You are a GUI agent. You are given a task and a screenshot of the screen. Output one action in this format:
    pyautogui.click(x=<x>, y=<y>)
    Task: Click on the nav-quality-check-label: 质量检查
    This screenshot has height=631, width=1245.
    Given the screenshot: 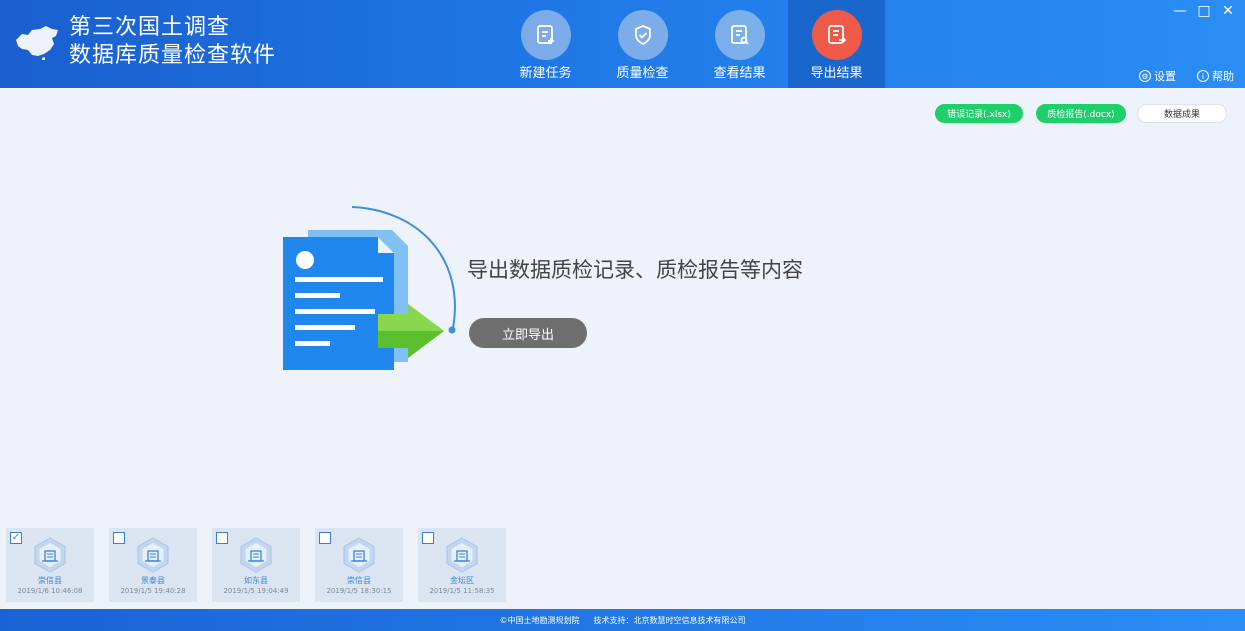 What is the action you would take?
    pyautogui.click(x=642, y=73)
    